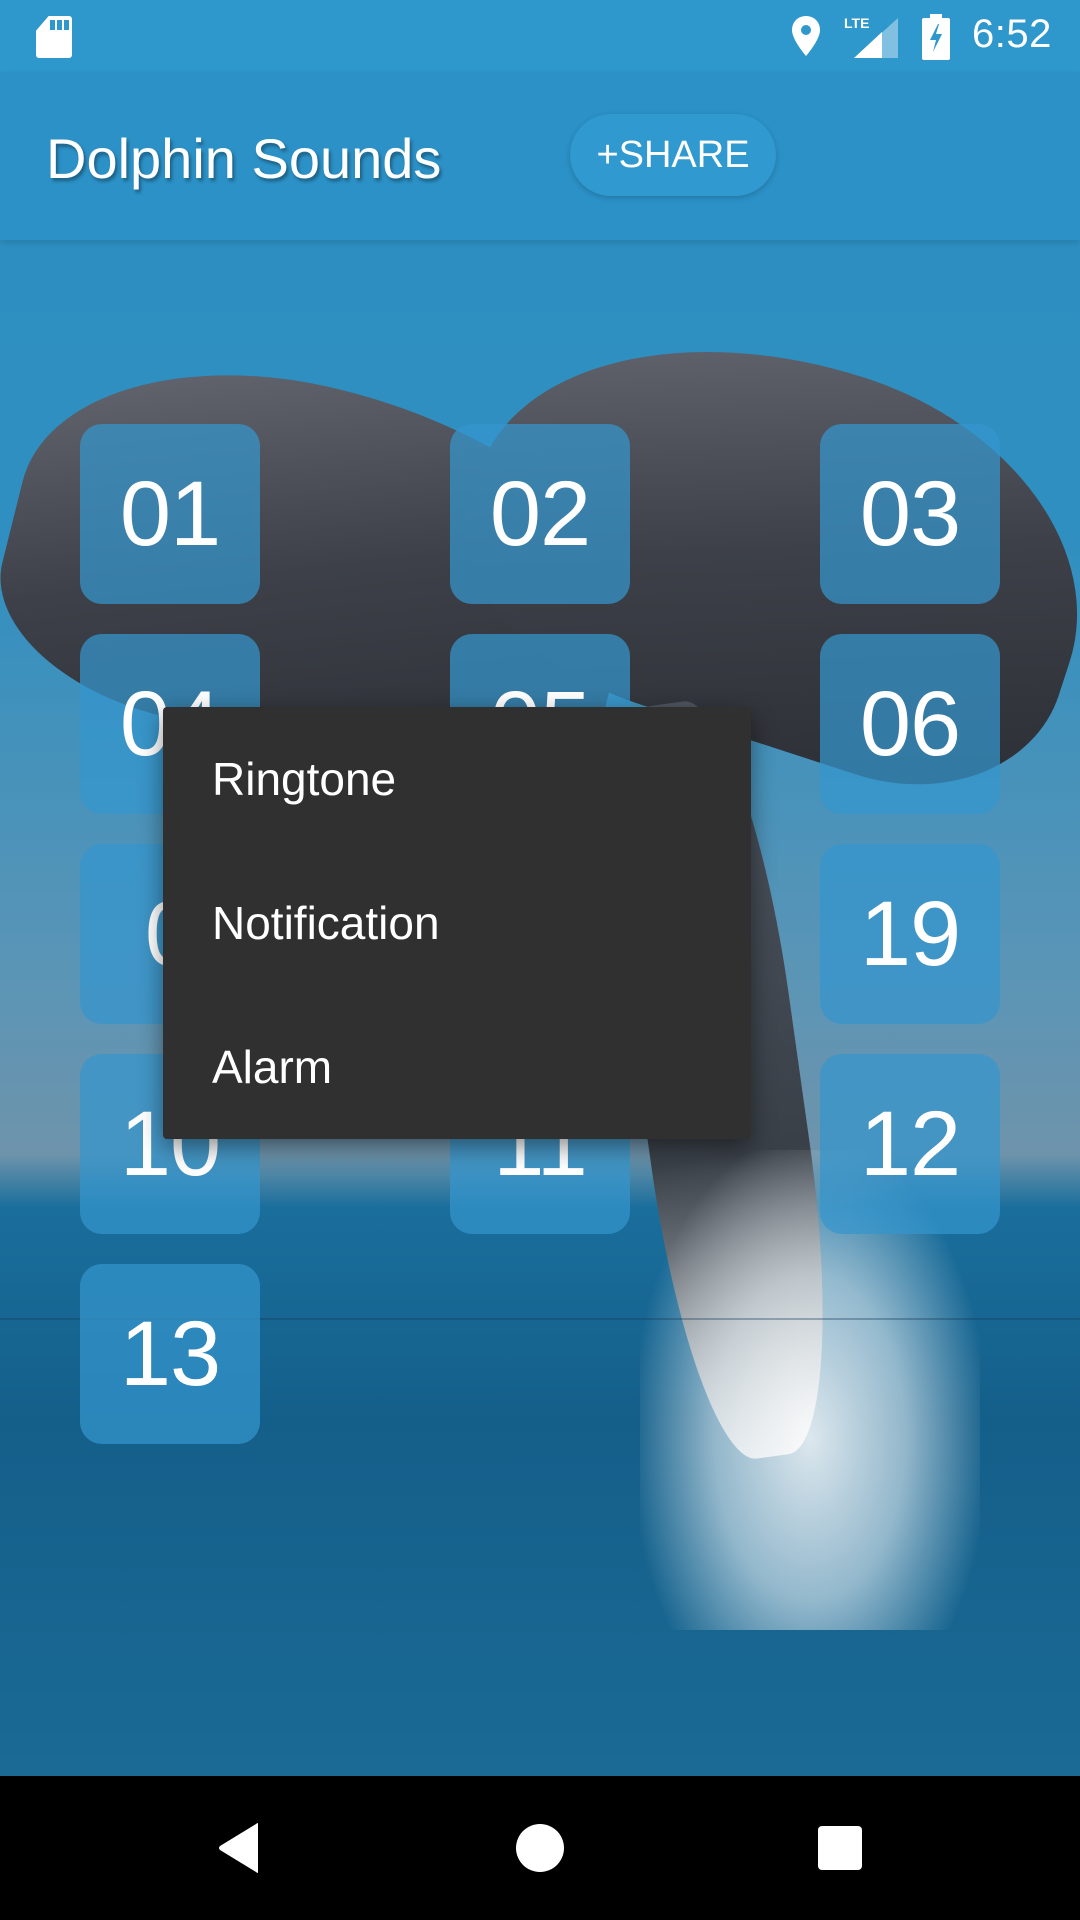  Describe the element at coordinates (910, 1144) in the screenshot. I see `sound-tile: 12` at that location.